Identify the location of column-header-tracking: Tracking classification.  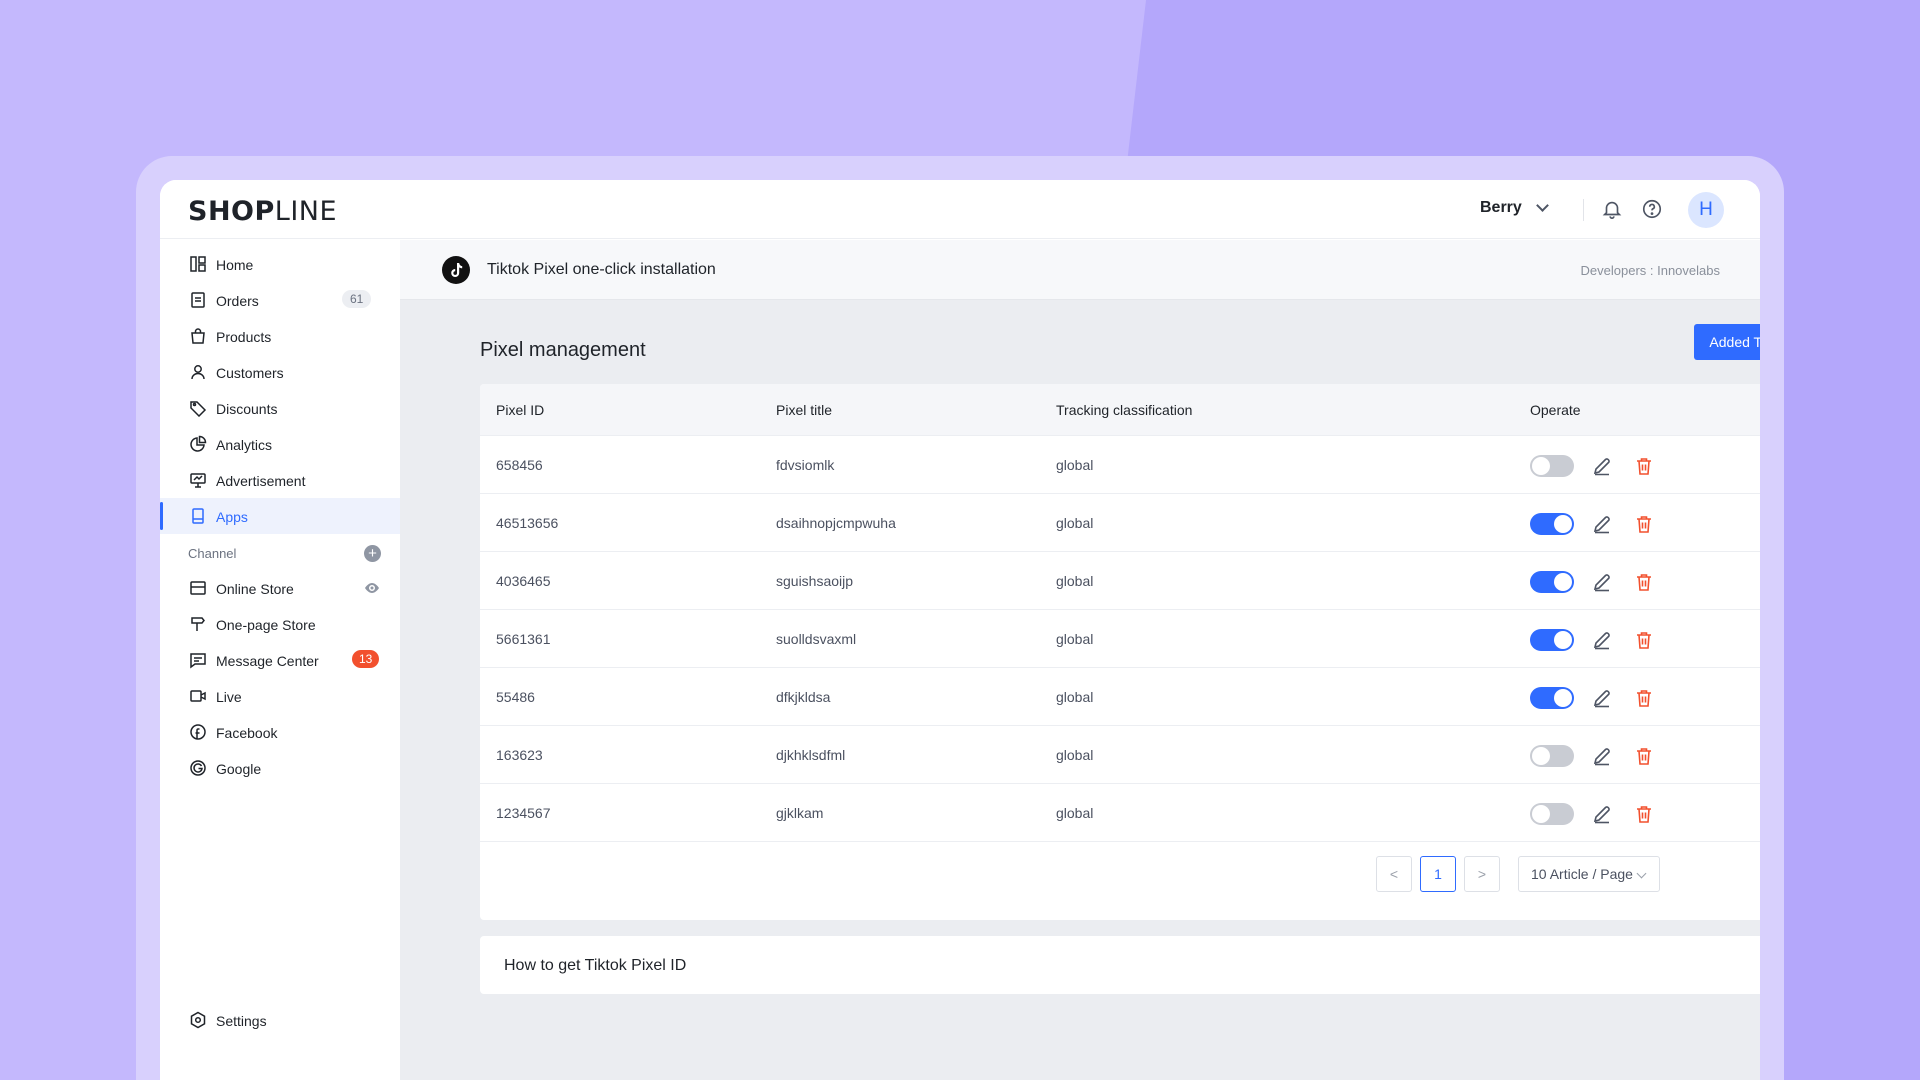
(1124, 410).